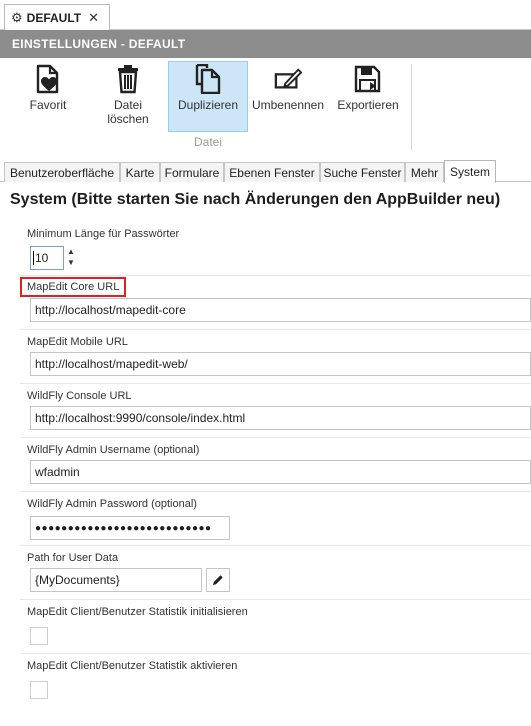 The image size is (531, 726). I want to click on gear-icon: ⚙, so click(17, 17).